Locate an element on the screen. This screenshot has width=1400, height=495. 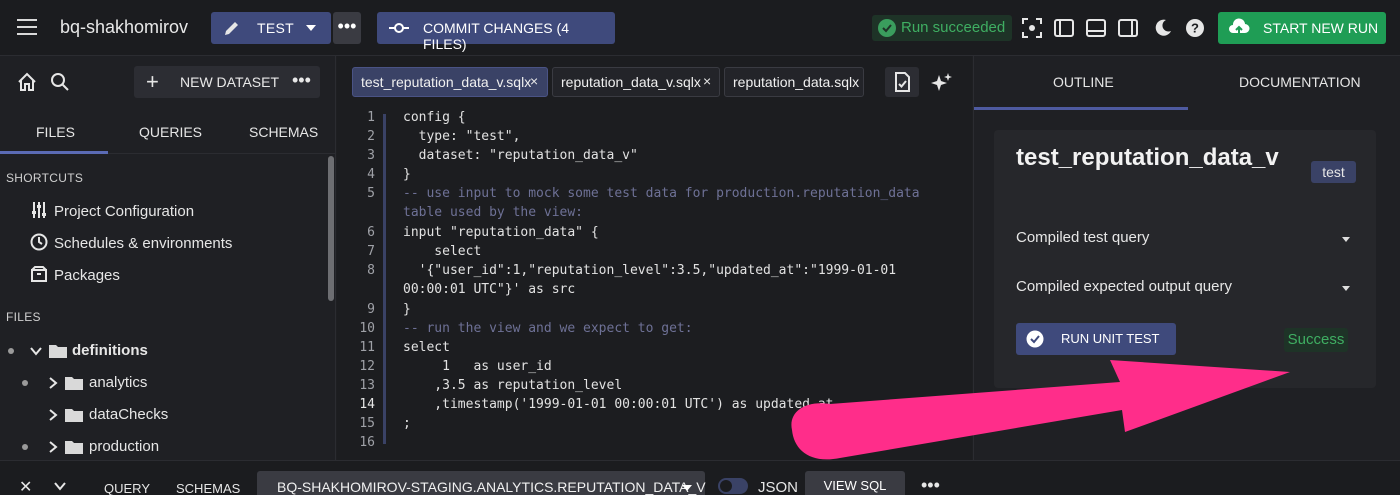
tree-item-definitions: definitions is located at coordinates (165, 351).